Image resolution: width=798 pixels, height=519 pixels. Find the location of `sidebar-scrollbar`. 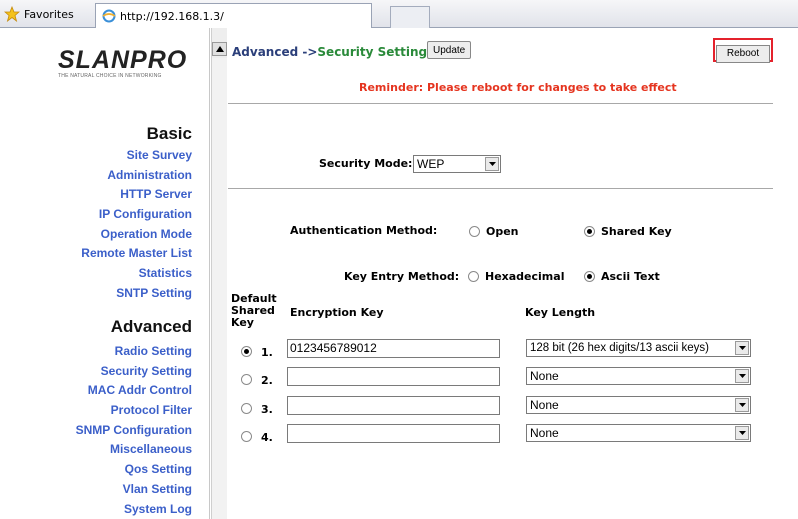

sidebar-scrollbar is located at coordinates (219, 273).